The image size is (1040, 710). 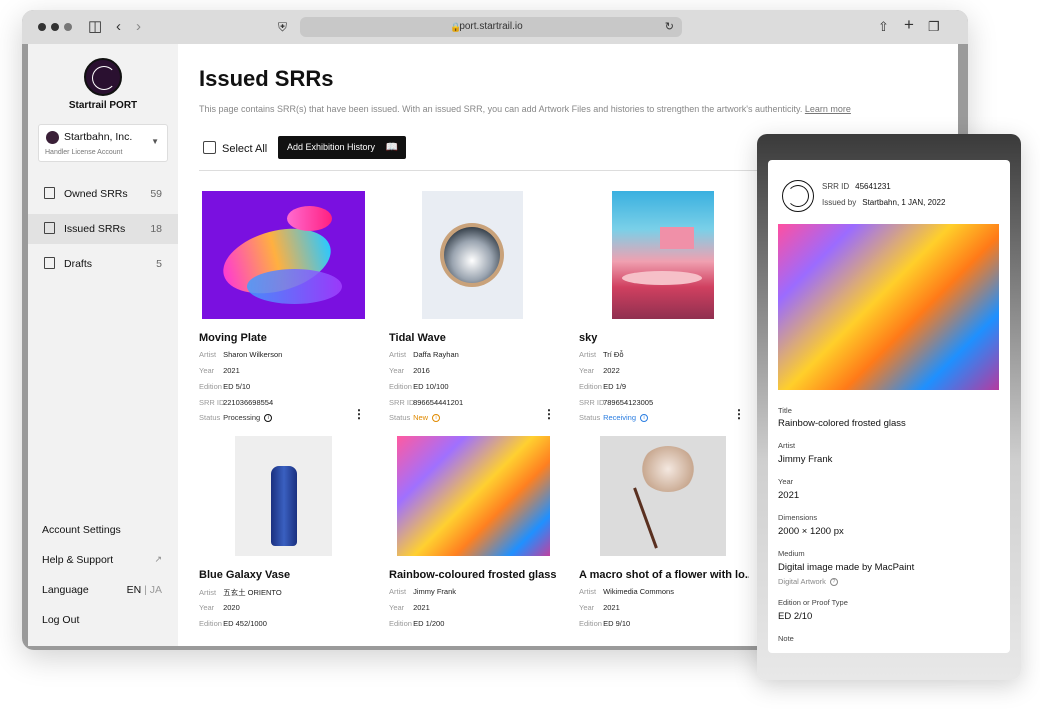 What do you see at coordinates (342, 147) in the screenshot?
I see `add-exhibition-history-button: Add Exhibition History 📖` at bounding box center [342, 147].